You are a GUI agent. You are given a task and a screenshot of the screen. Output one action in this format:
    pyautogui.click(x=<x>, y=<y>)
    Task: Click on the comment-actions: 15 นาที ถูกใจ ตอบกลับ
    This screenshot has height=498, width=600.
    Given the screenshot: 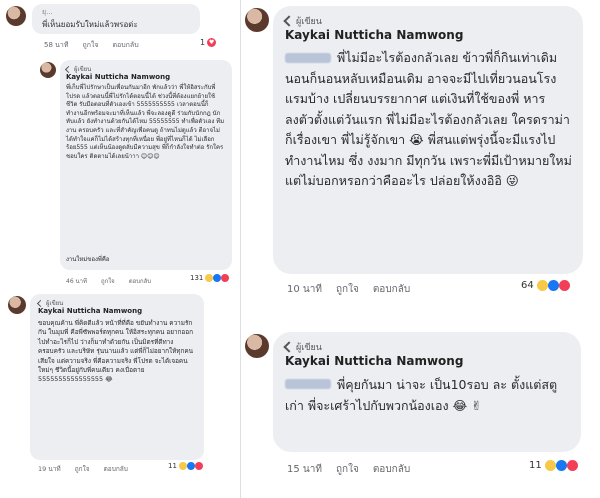 What is the action you would take?
    pyautogui.click(x=355, y=469)
    